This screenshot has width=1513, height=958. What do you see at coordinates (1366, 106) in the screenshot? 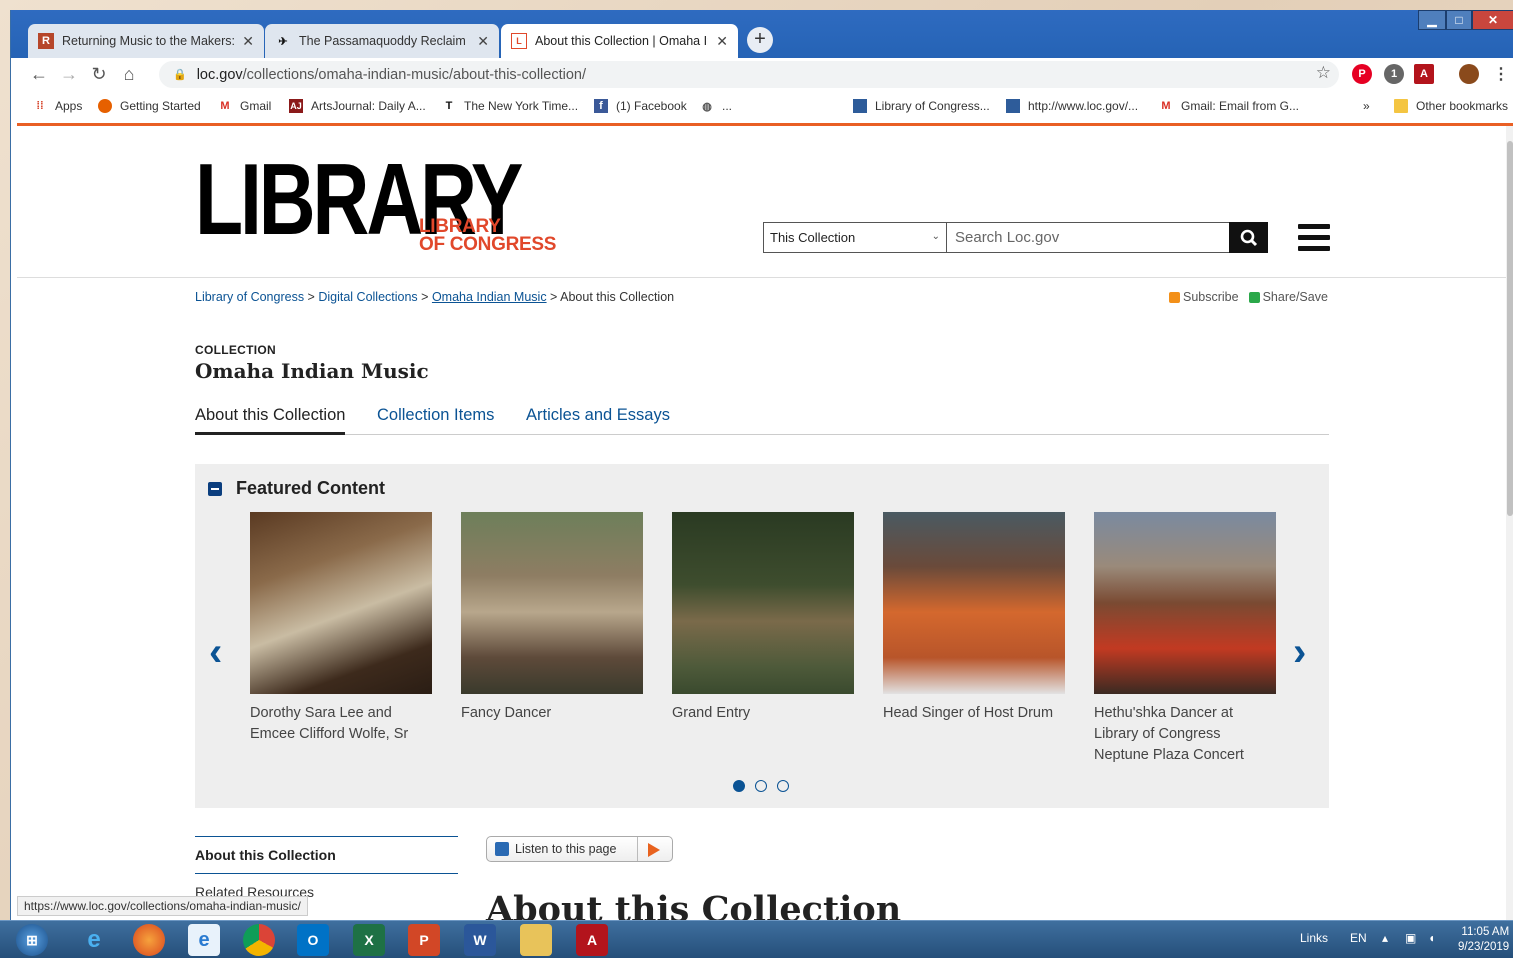
I see `bookmarks-overflow: »` at bounding box center [1366, 106].